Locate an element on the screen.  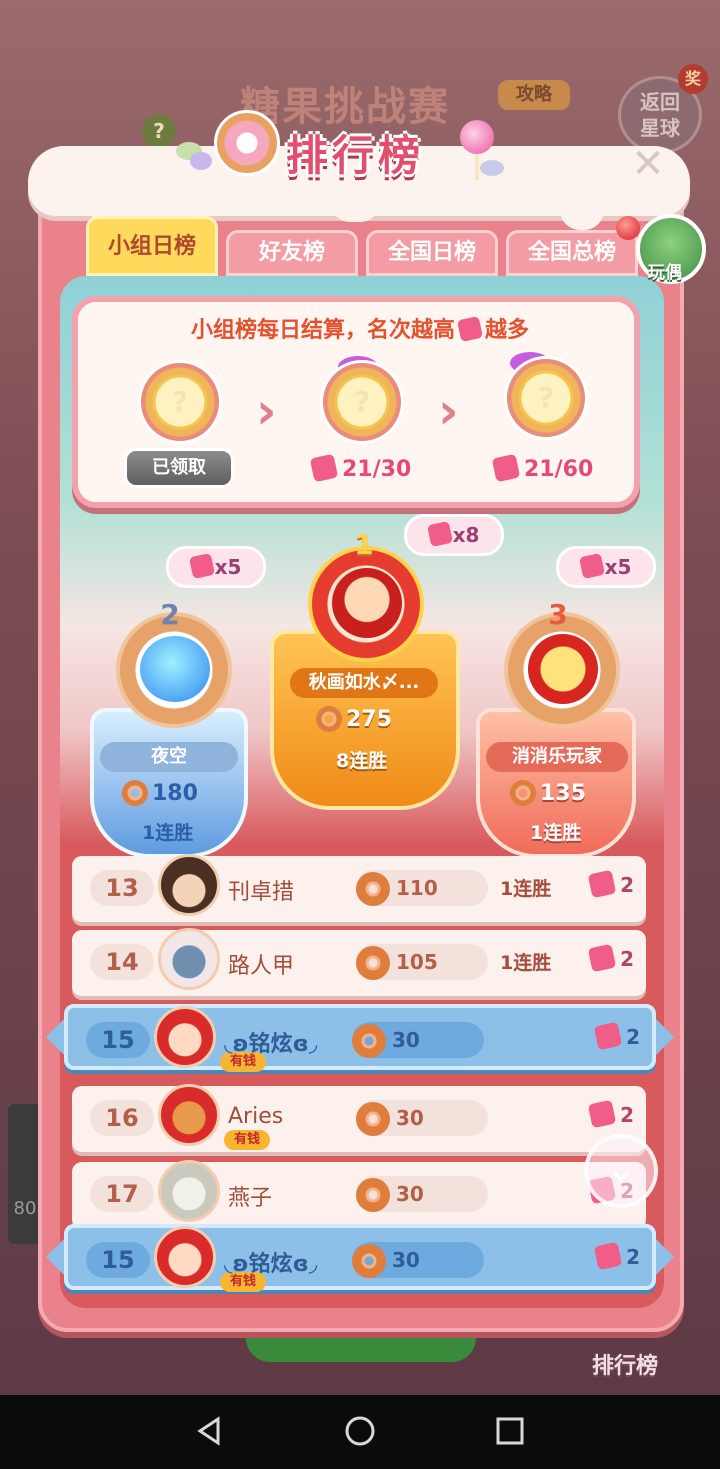
recent-apps-icon is located at coordinates (510, 1431).